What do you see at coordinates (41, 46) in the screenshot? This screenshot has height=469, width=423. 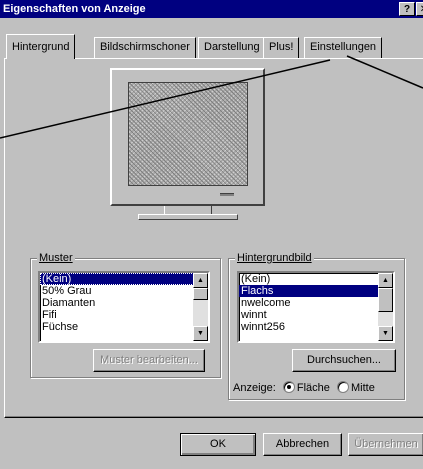 I see `tab-hintergrund: Hintergrund` at bounding box center [41, 46].